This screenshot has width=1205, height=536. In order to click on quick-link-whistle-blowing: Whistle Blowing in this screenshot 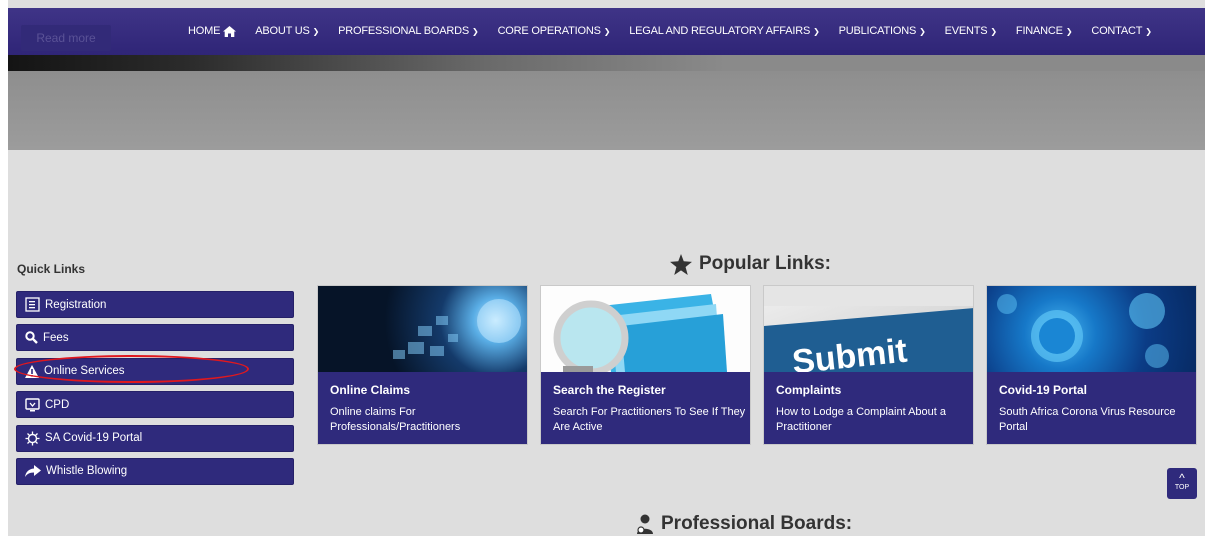, I will do `click(155, 471)`.